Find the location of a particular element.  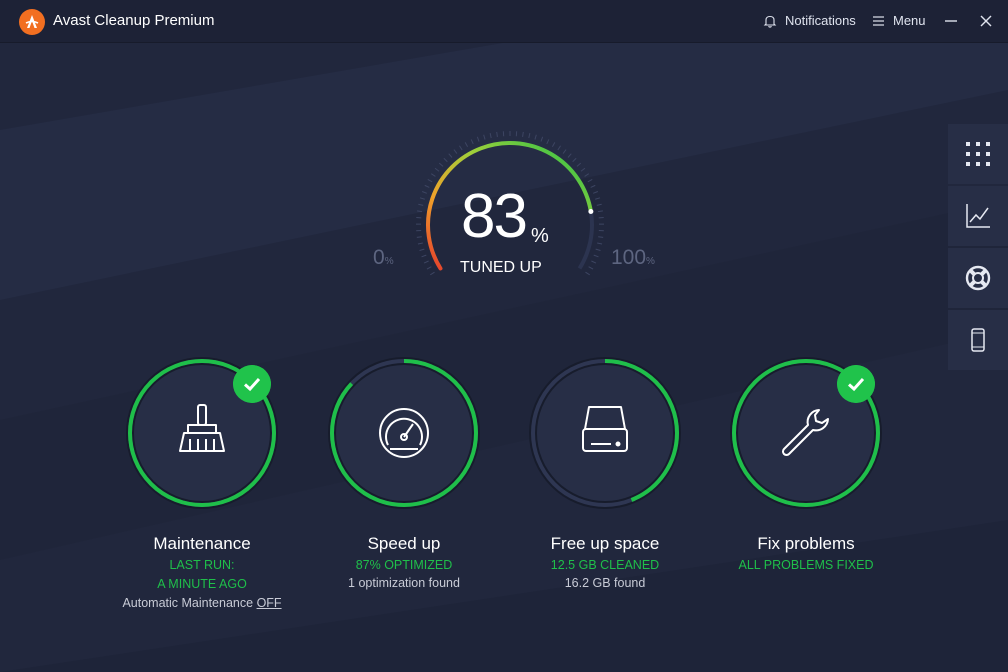

automatic-maintenance-status: Automatic Maintenance OFF is located at coordinates (202, 603).